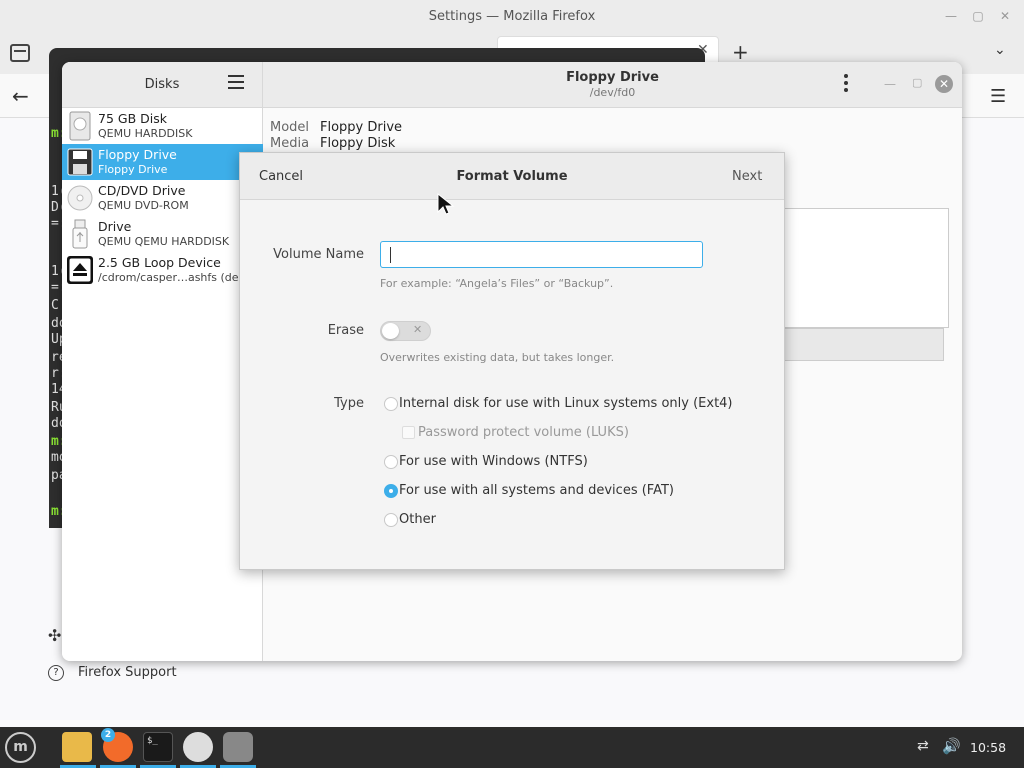  I want to click on close-button: ✕, so click(1005, 16).